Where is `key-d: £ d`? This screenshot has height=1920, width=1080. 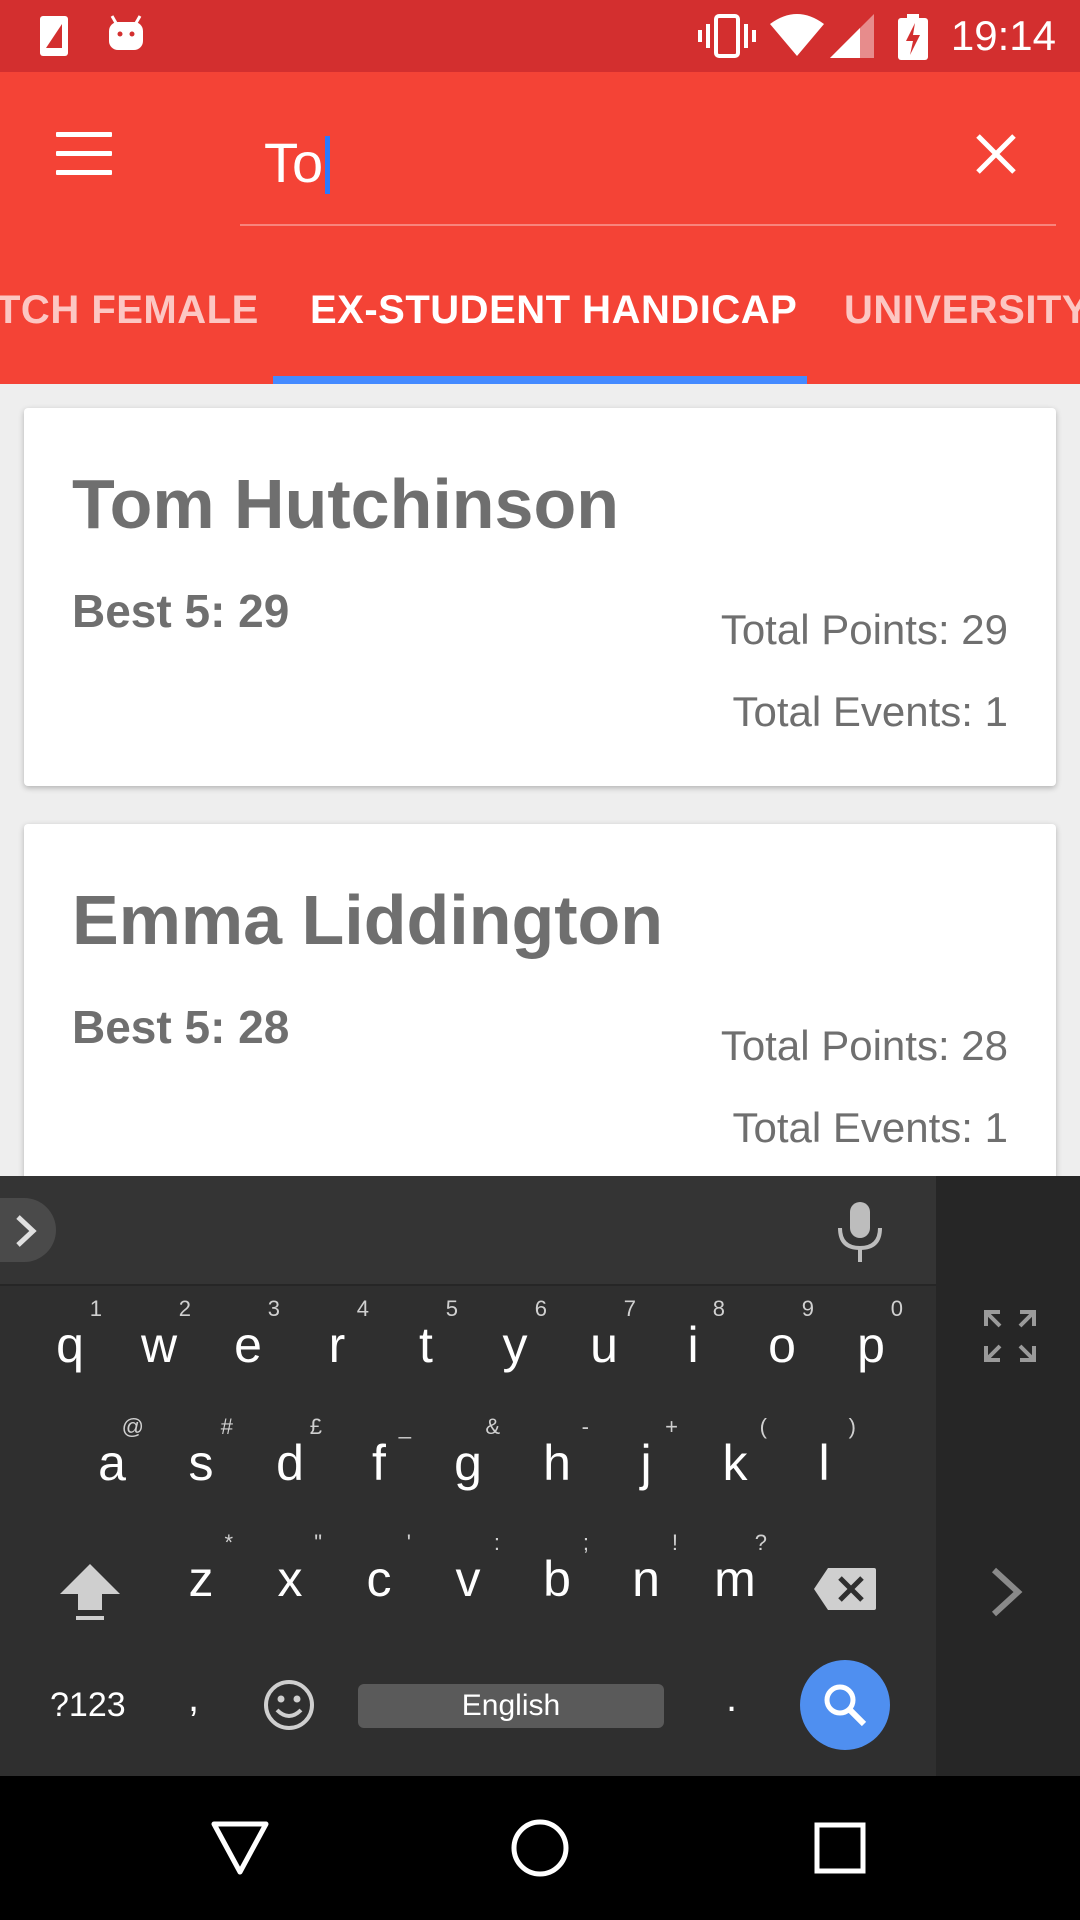 key-d: £ d is located at coordinates (290, 1459).